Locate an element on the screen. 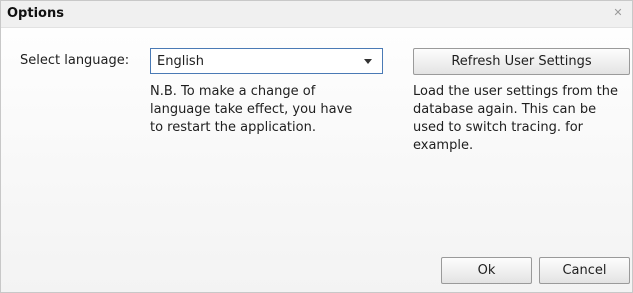 The width and height of the screenshot is (633, 293). refresh-user-settings-button: Refresh User Settings is located at coordinates (521, 61).